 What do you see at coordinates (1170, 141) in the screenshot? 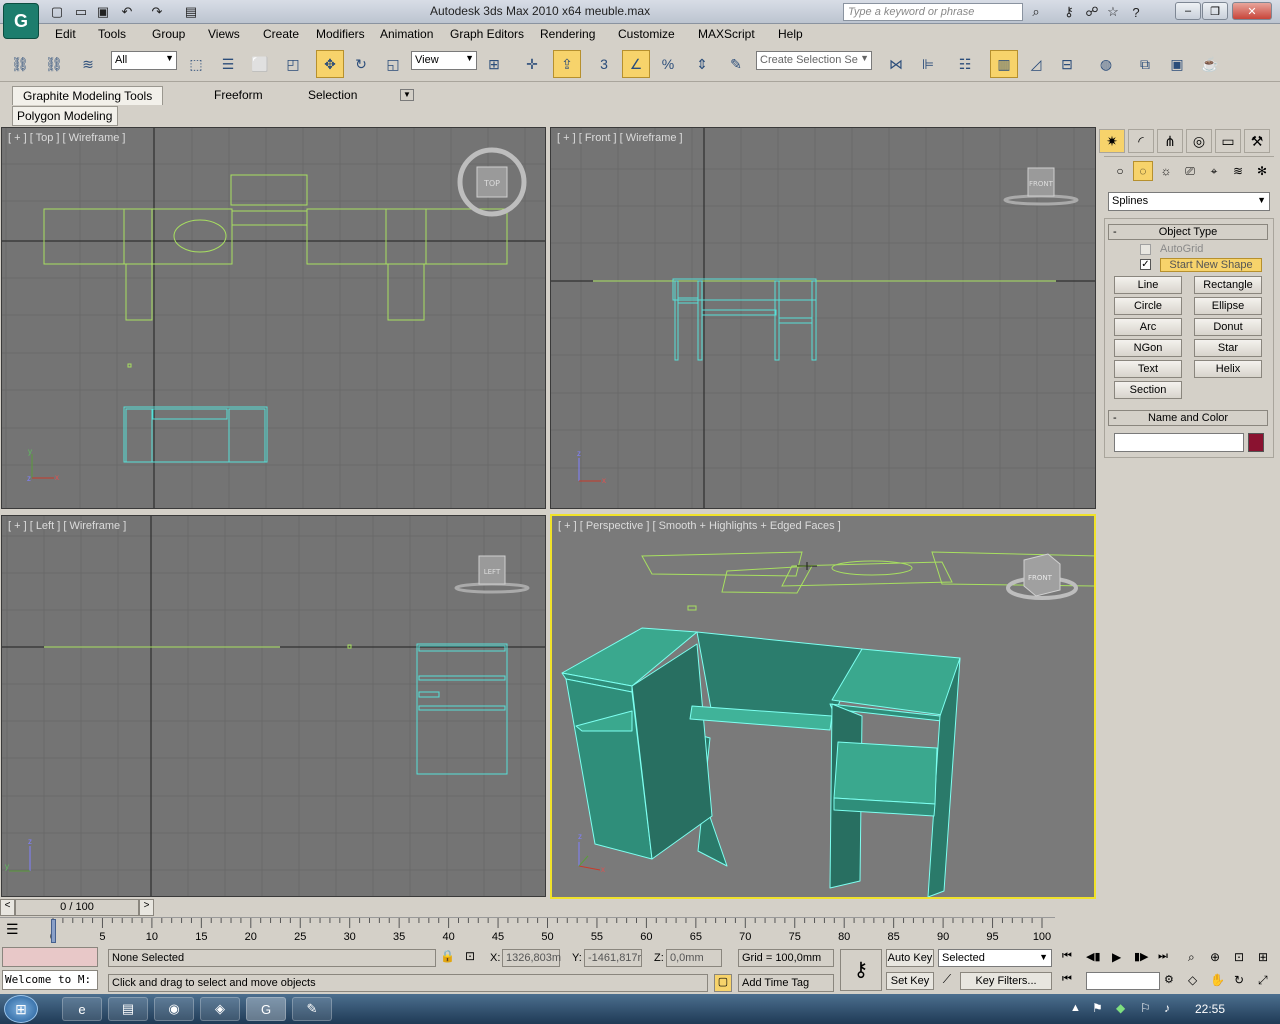
I see `hierarchy-tab-icon: ⋔` at bounding box center [1170, 141].